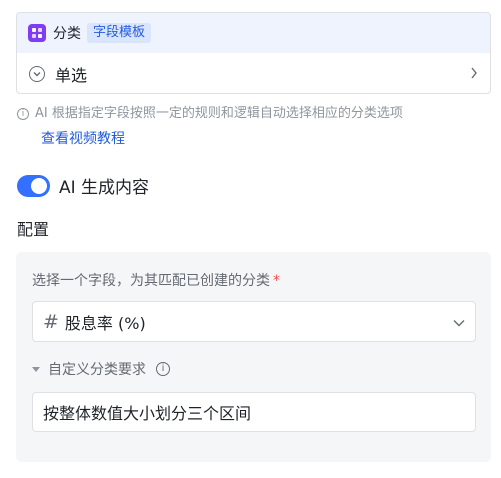  I want to click on field-template-tag: 字段模板, so click(119, 33).